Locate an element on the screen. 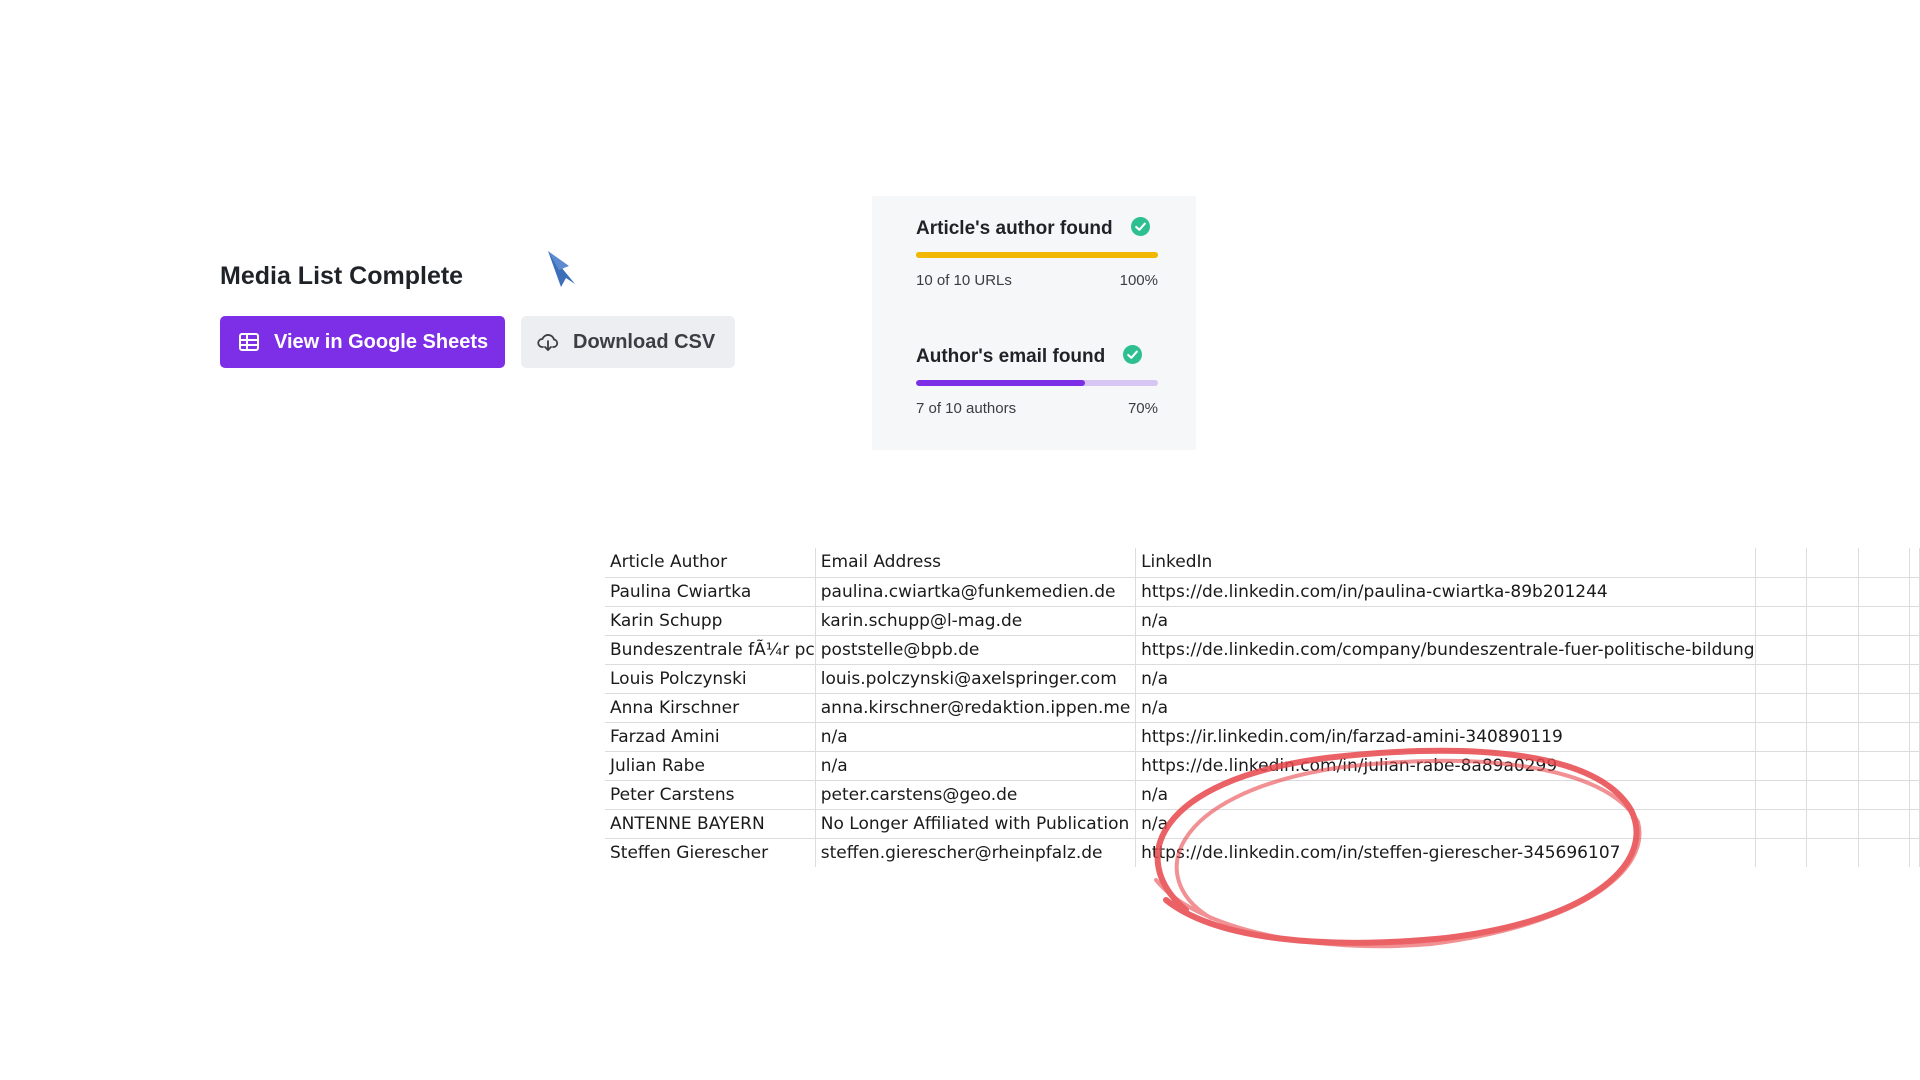 The image size is (1920, 1080). view-in-google-sheets-label: View in Google Sheets is located at coordinates (381, 341).